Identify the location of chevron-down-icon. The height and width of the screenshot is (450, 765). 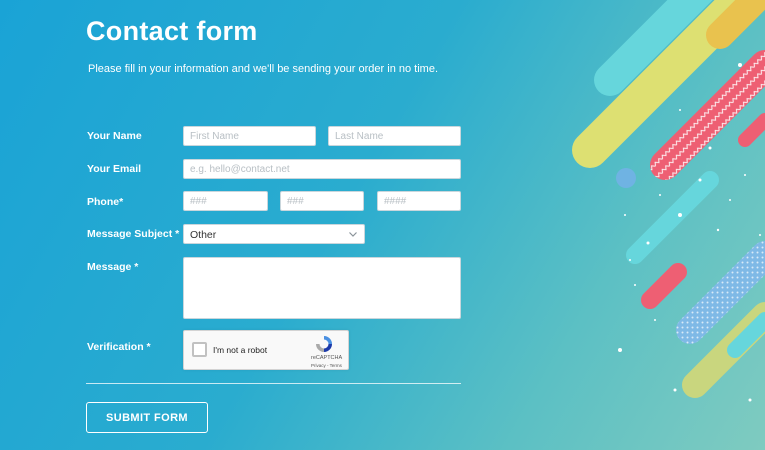
(353, 235).